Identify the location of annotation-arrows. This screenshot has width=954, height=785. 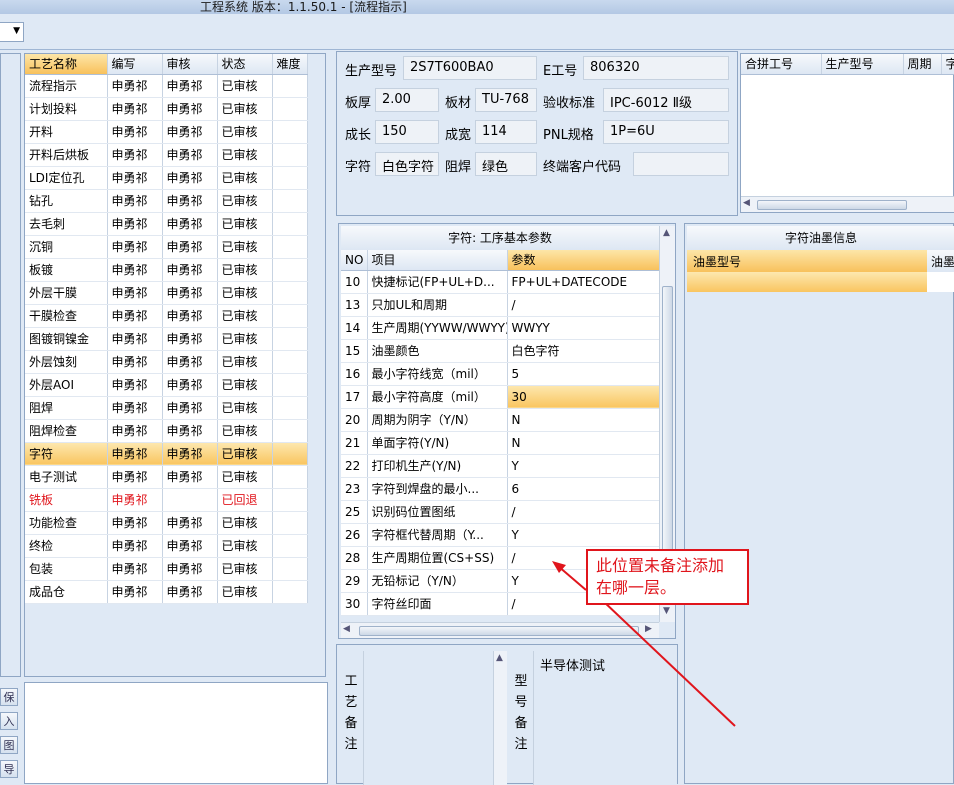
(644, 644).